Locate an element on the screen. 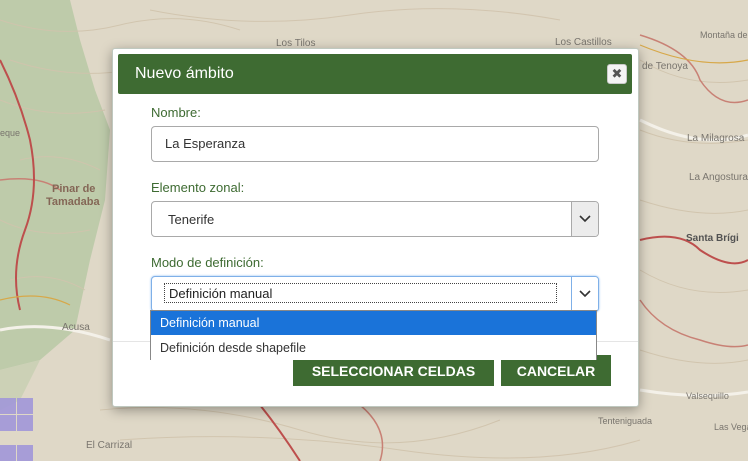 Image resolution: width=748 pixels, height=461 pixels. close-button: ✖ is located at coordinates (617, 74).